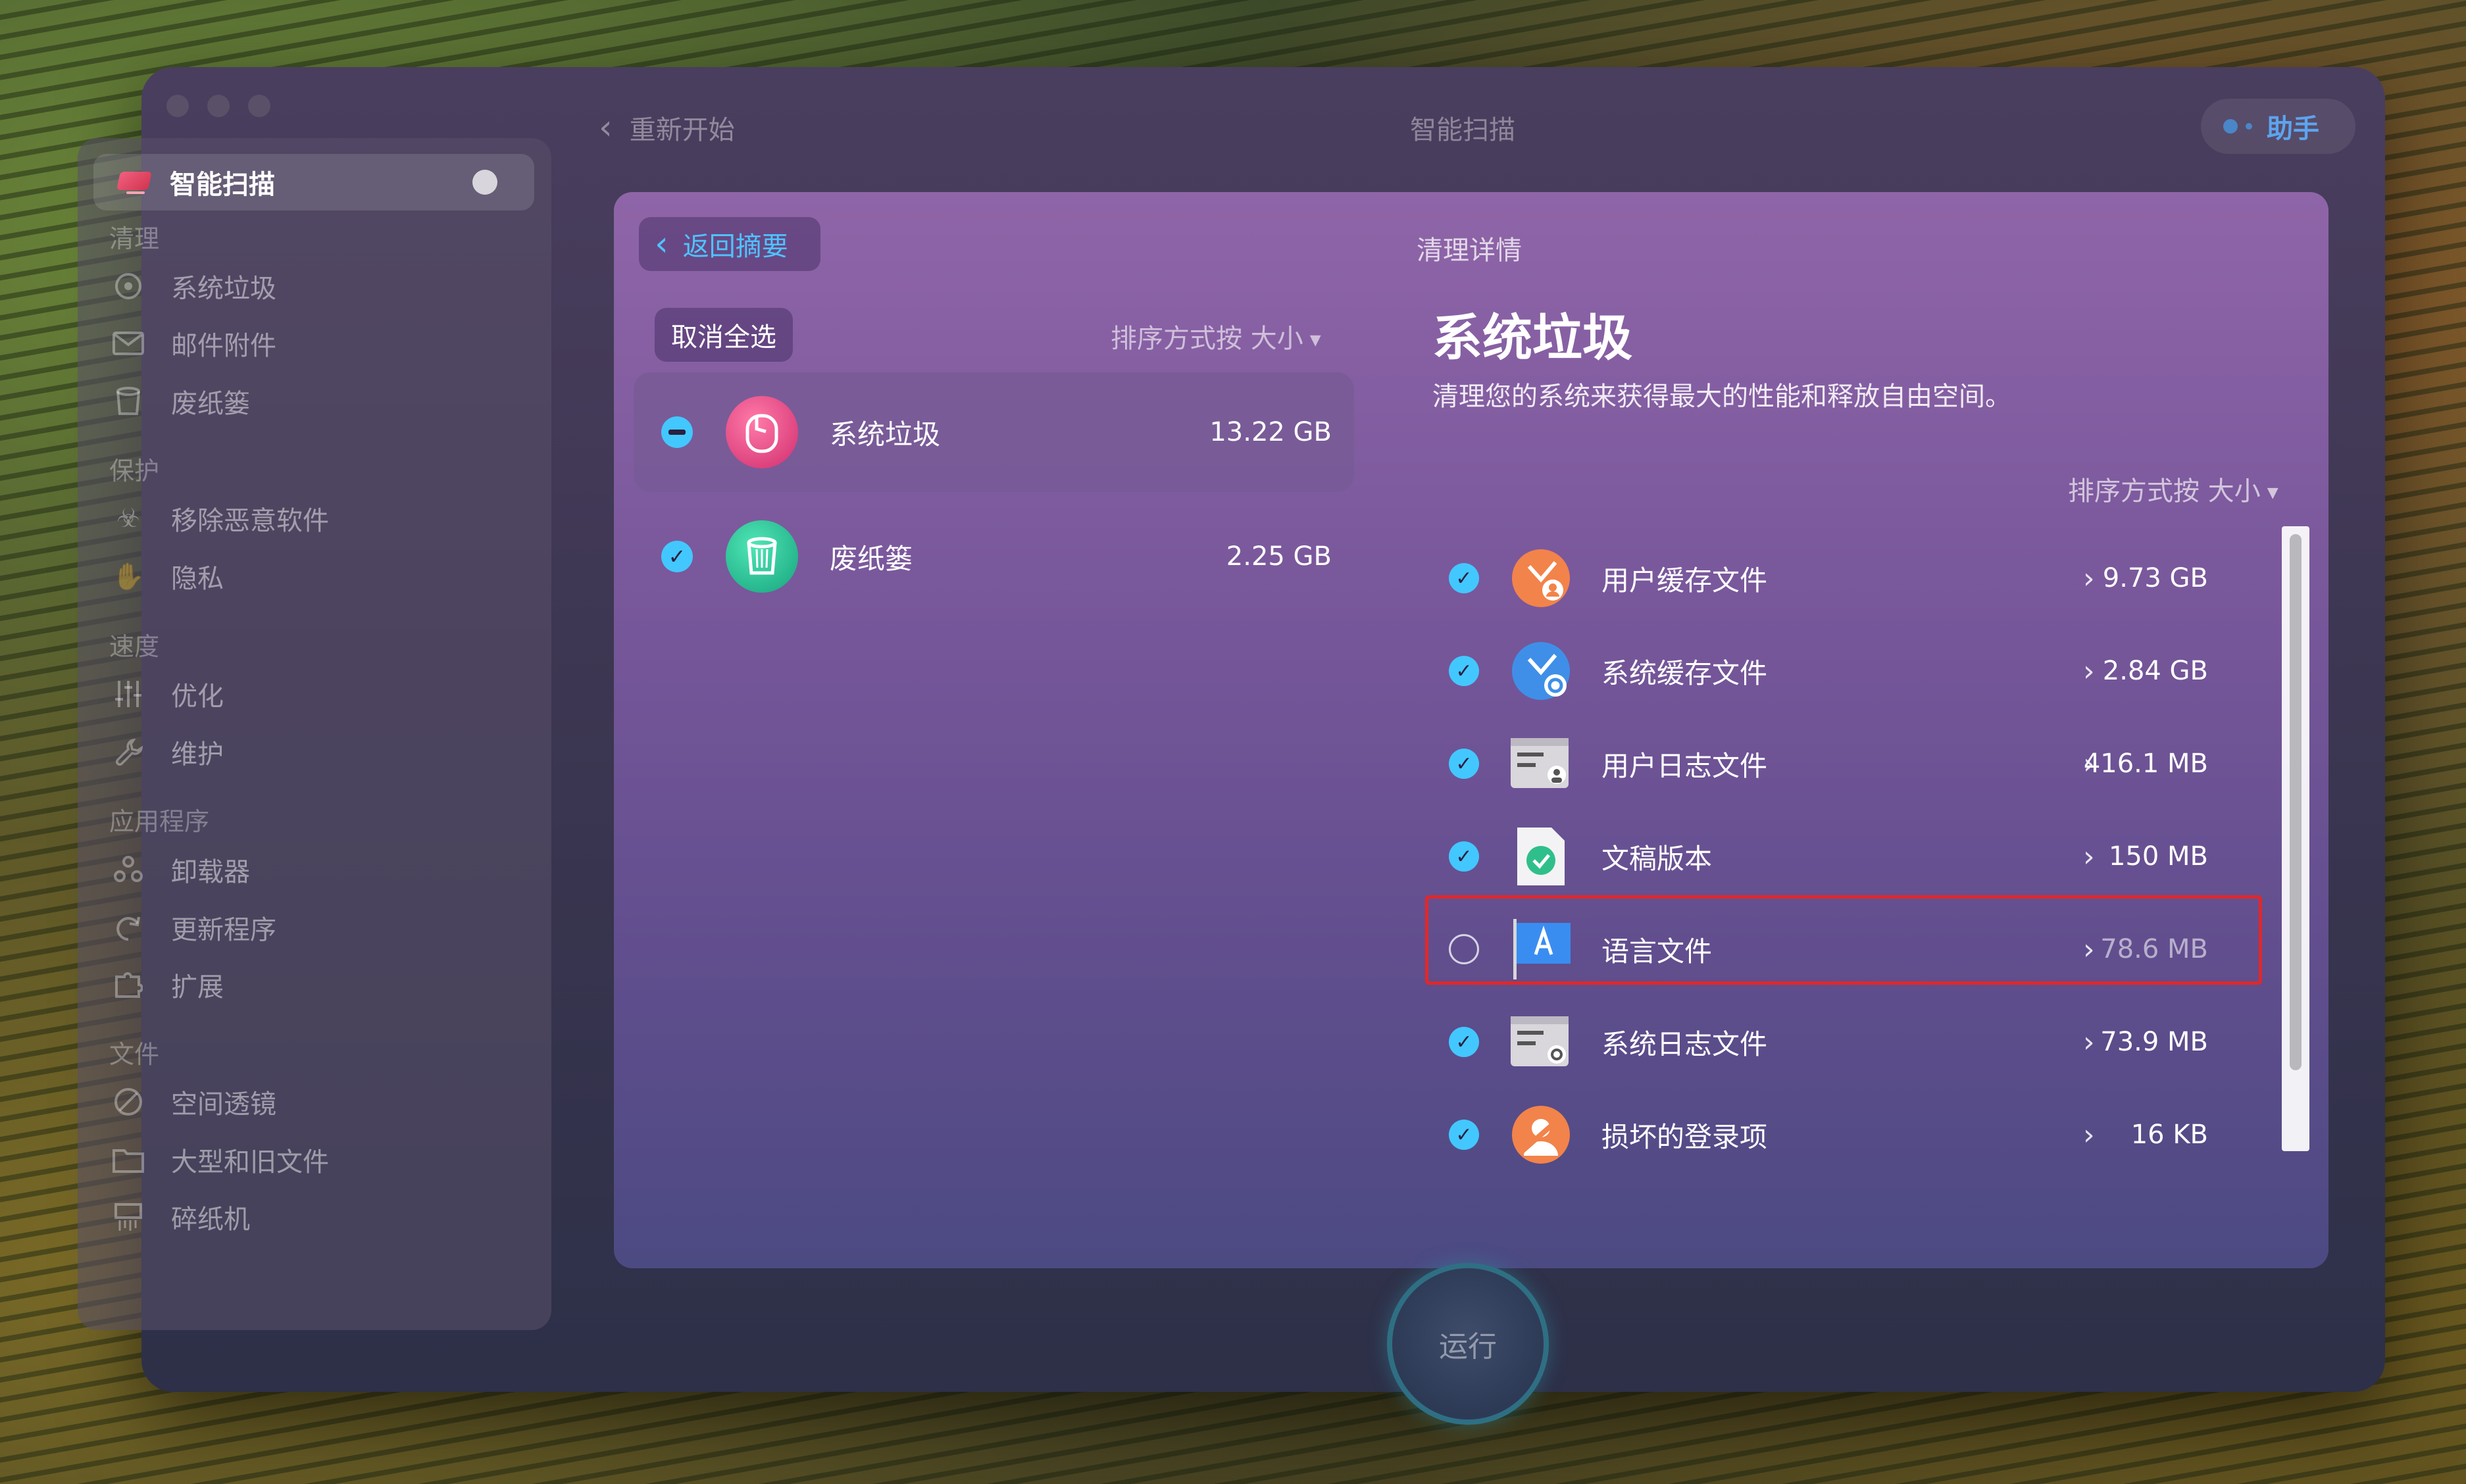  I want to click on assistant-button: 助手, so click(2278, 126).